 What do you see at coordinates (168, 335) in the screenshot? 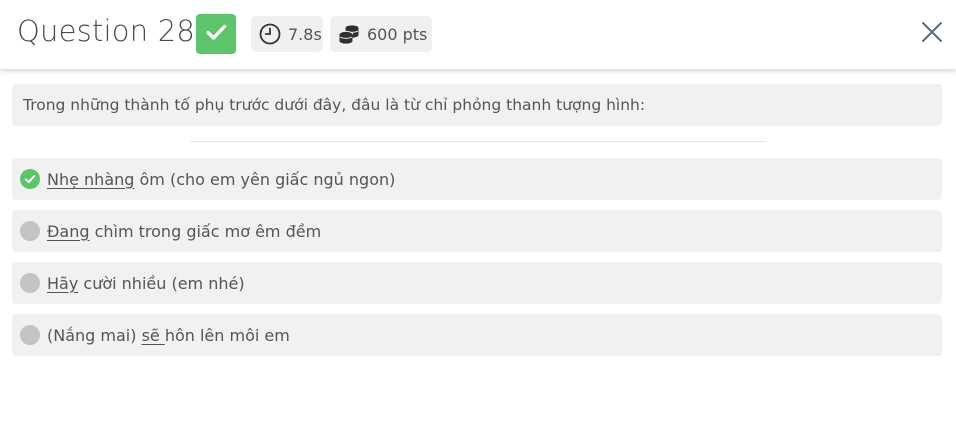
I see `option-label: (Nắng mai) sẽ hôn lên môi em` at bounding box center [168, 335].